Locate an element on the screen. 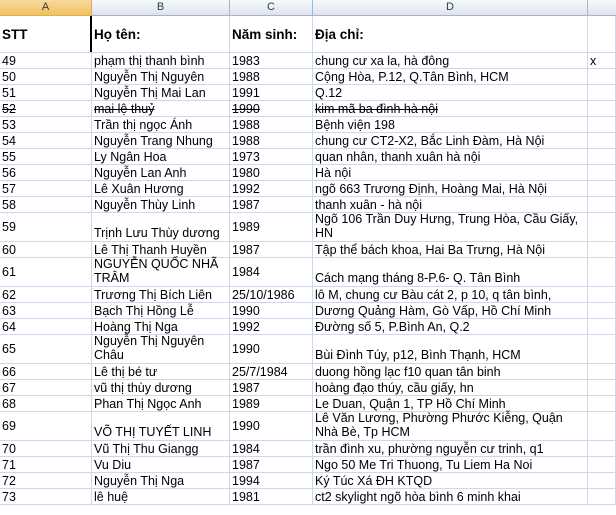 Image resolution: width=616 pixels, height=515 pixels. stt-cell: 58 is located at coordinates (46, 204).